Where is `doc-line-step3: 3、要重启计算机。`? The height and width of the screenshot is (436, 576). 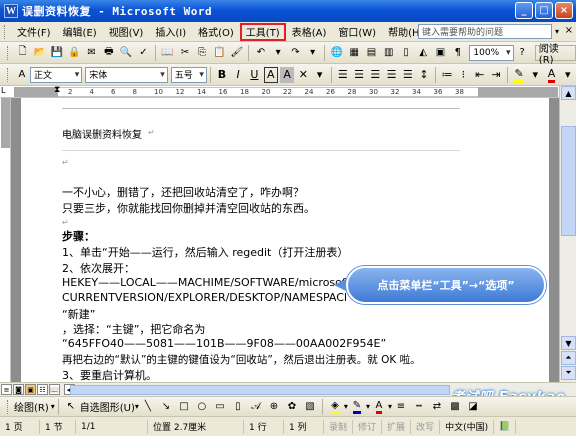 doc-line-step3: 3、要重启计算机。 is located at coordinates (109, 375).